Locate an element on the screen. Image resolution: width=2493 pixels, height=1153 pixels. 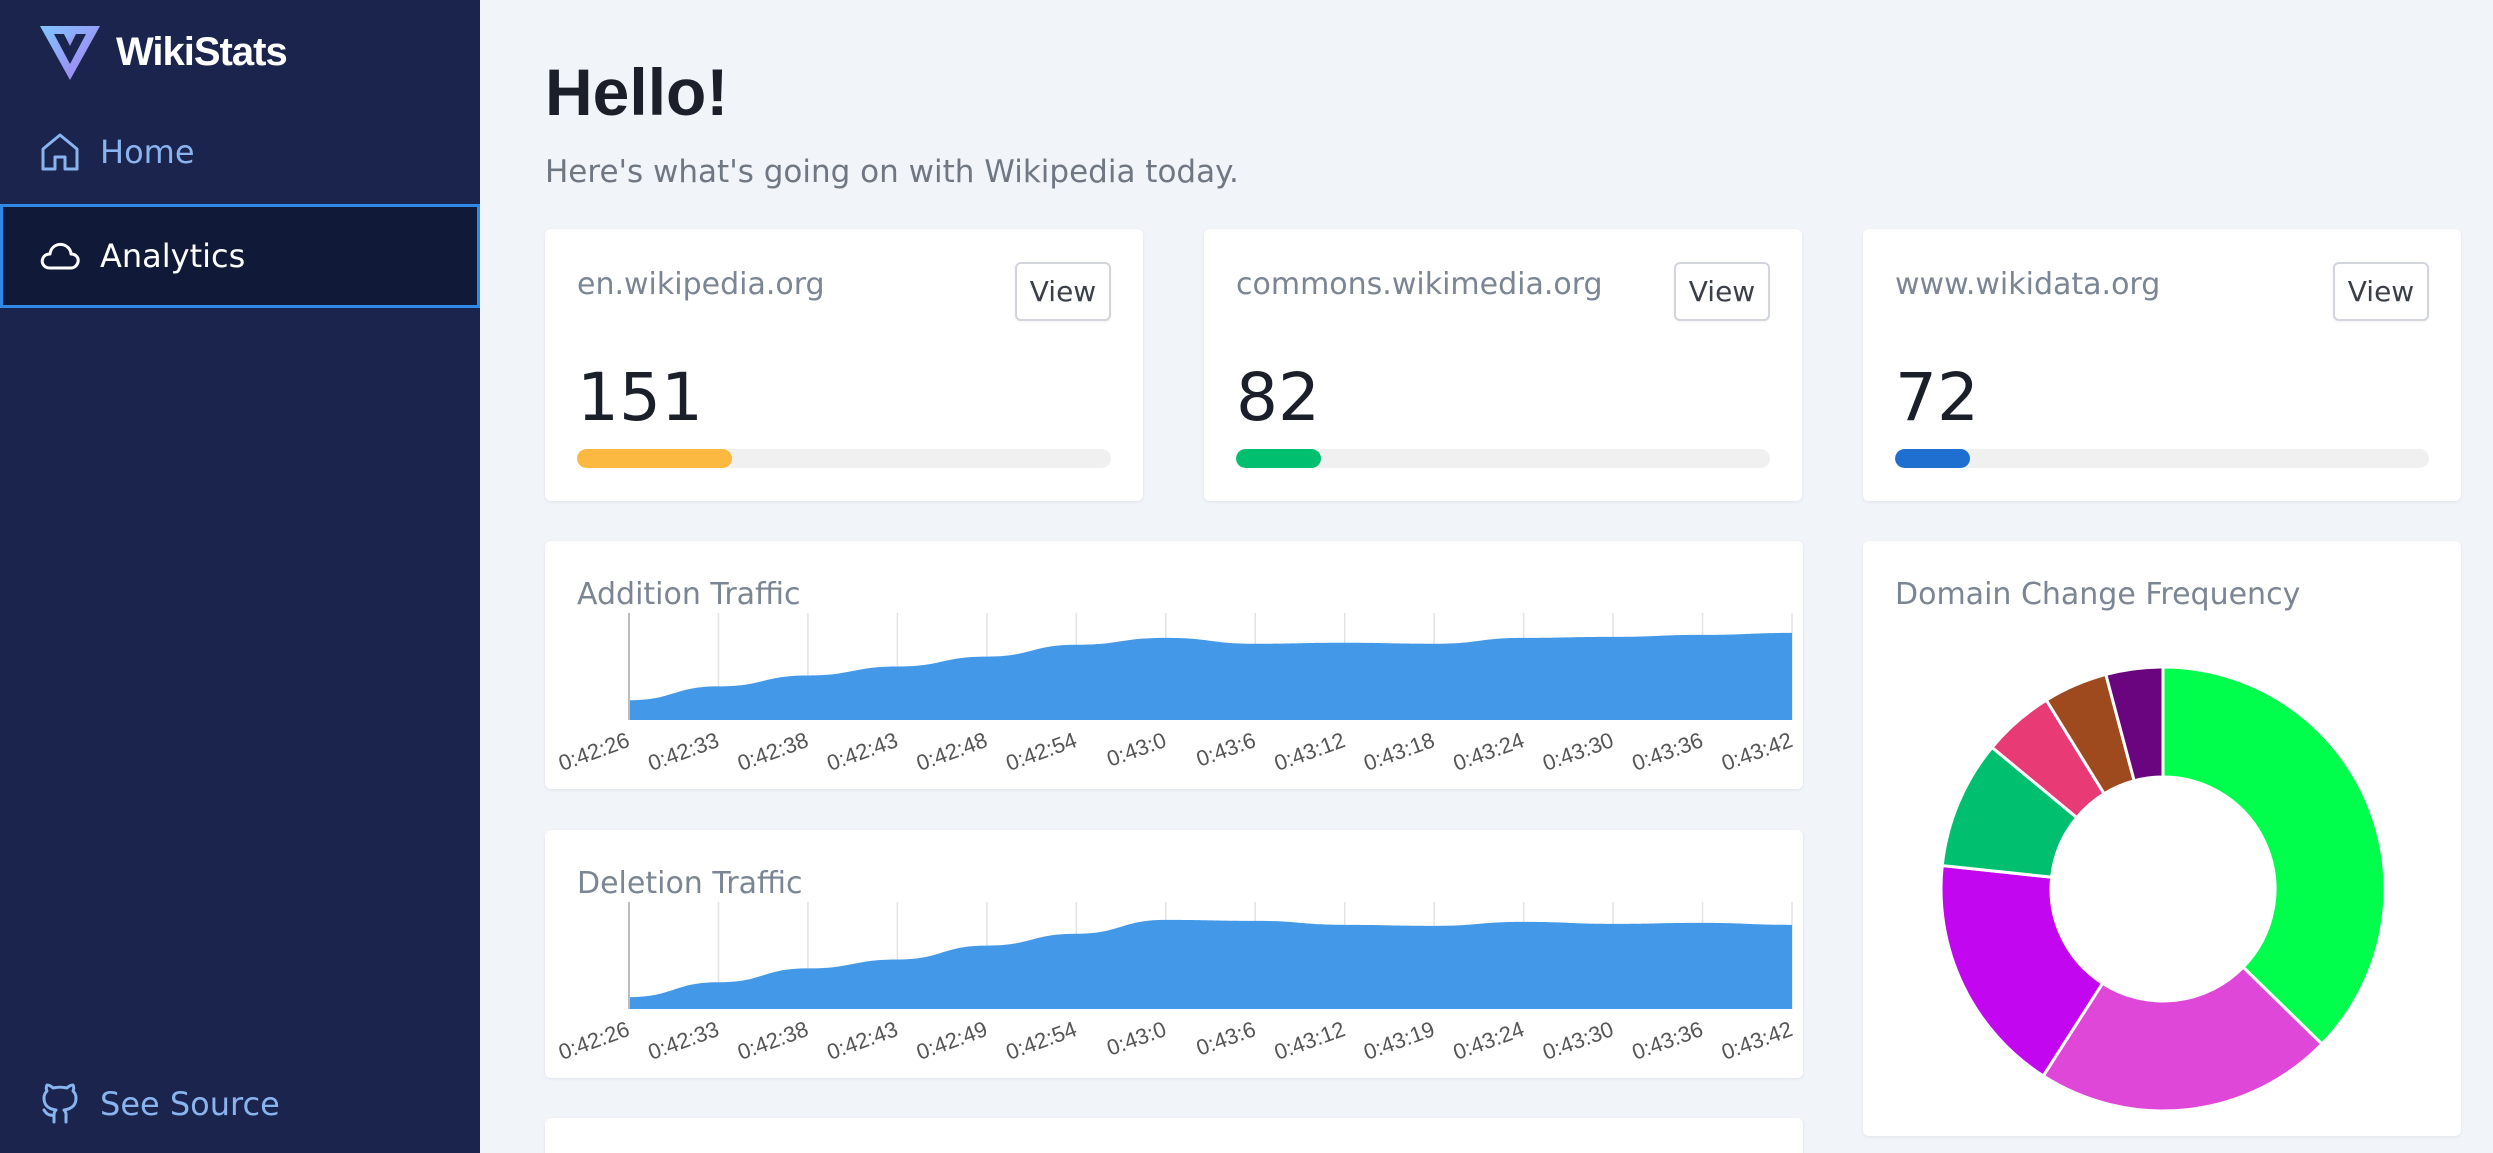
stat-domain: commons.wikimedia.org is located at coordinates (1419, 284).